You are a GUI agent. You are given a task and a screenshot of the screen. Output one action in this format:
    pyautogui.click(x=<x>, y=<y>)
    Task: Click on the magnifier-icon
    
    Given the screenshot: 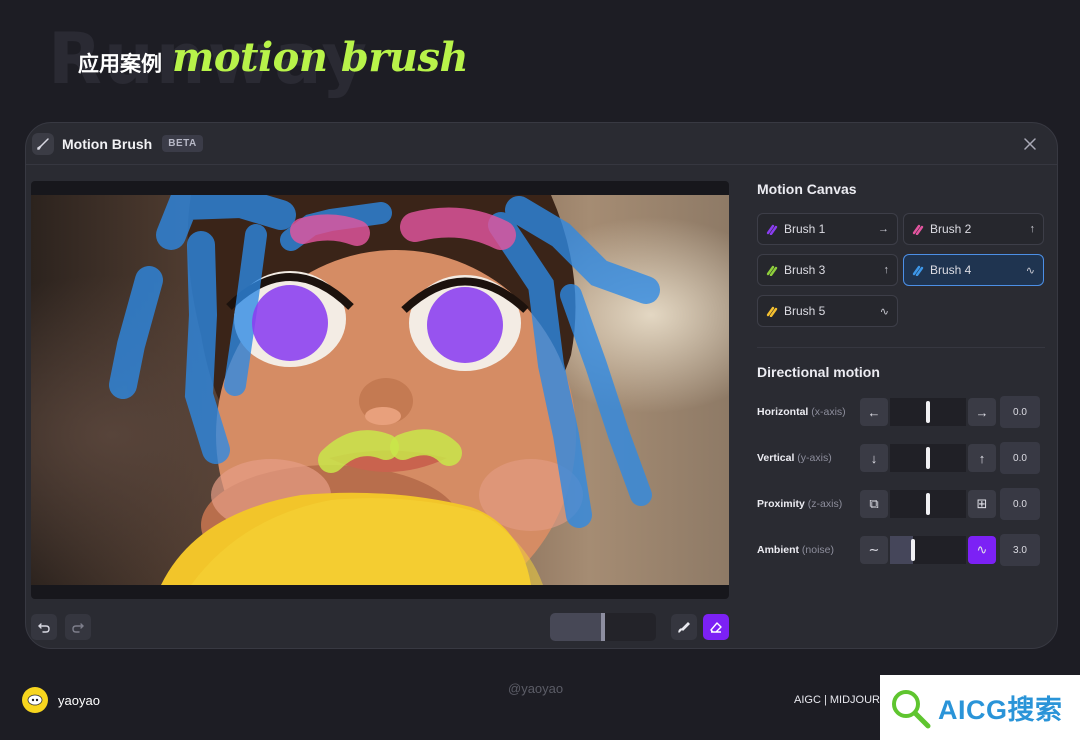 What is the action you would take?
    pyautogui.click(x=911, y=708)
    